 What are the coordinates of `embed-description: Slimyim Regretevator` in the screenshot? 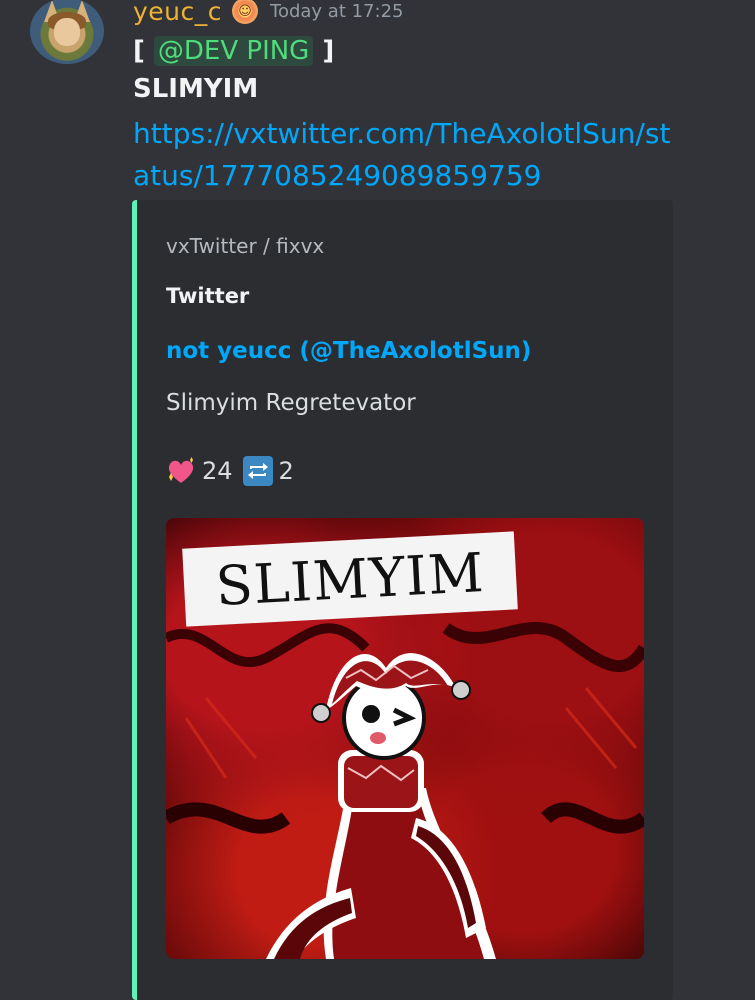 It's located at (291, 403).